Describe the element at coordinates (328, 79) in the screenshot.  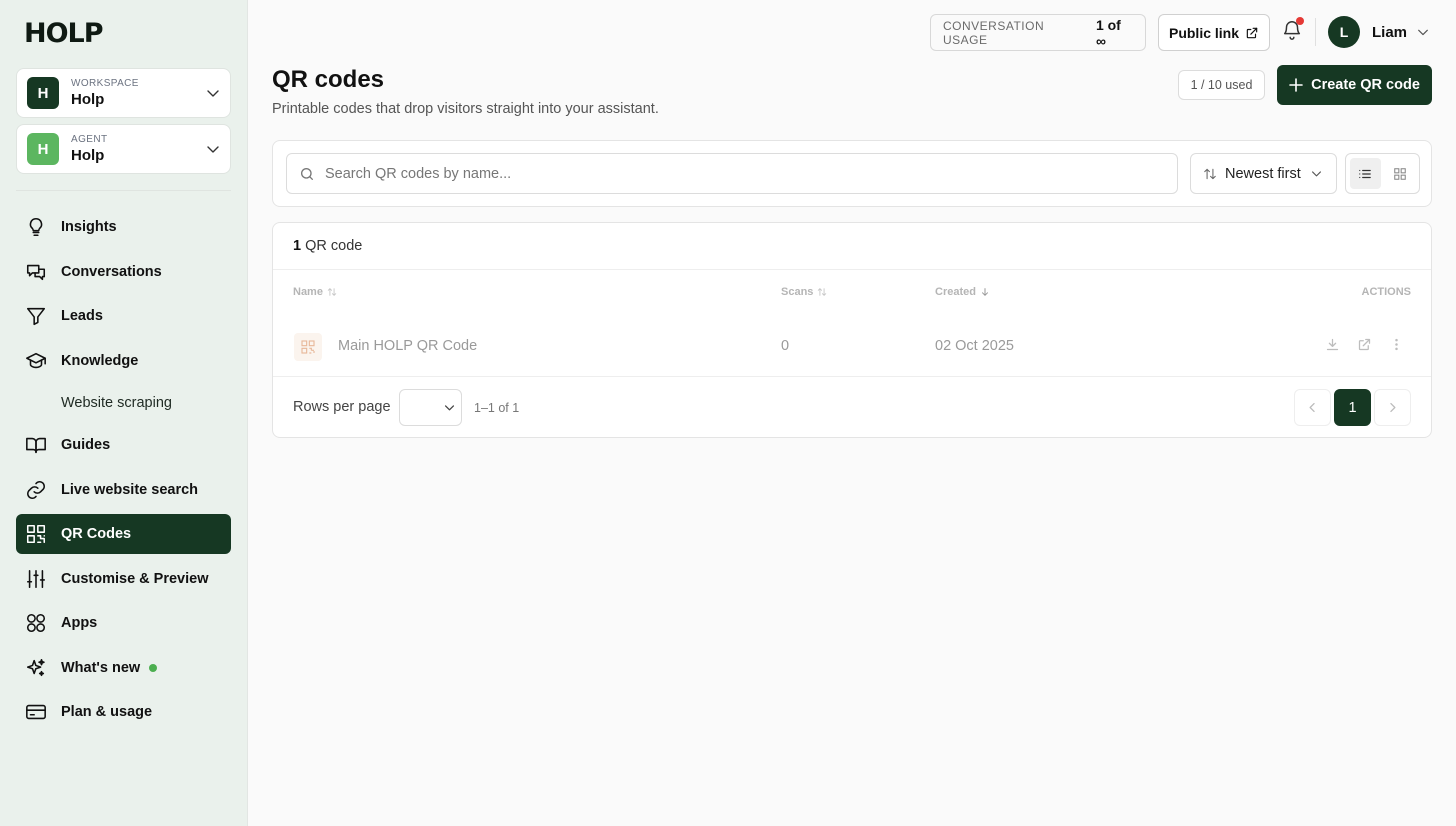
I see `page-title: QR codes` at that location.